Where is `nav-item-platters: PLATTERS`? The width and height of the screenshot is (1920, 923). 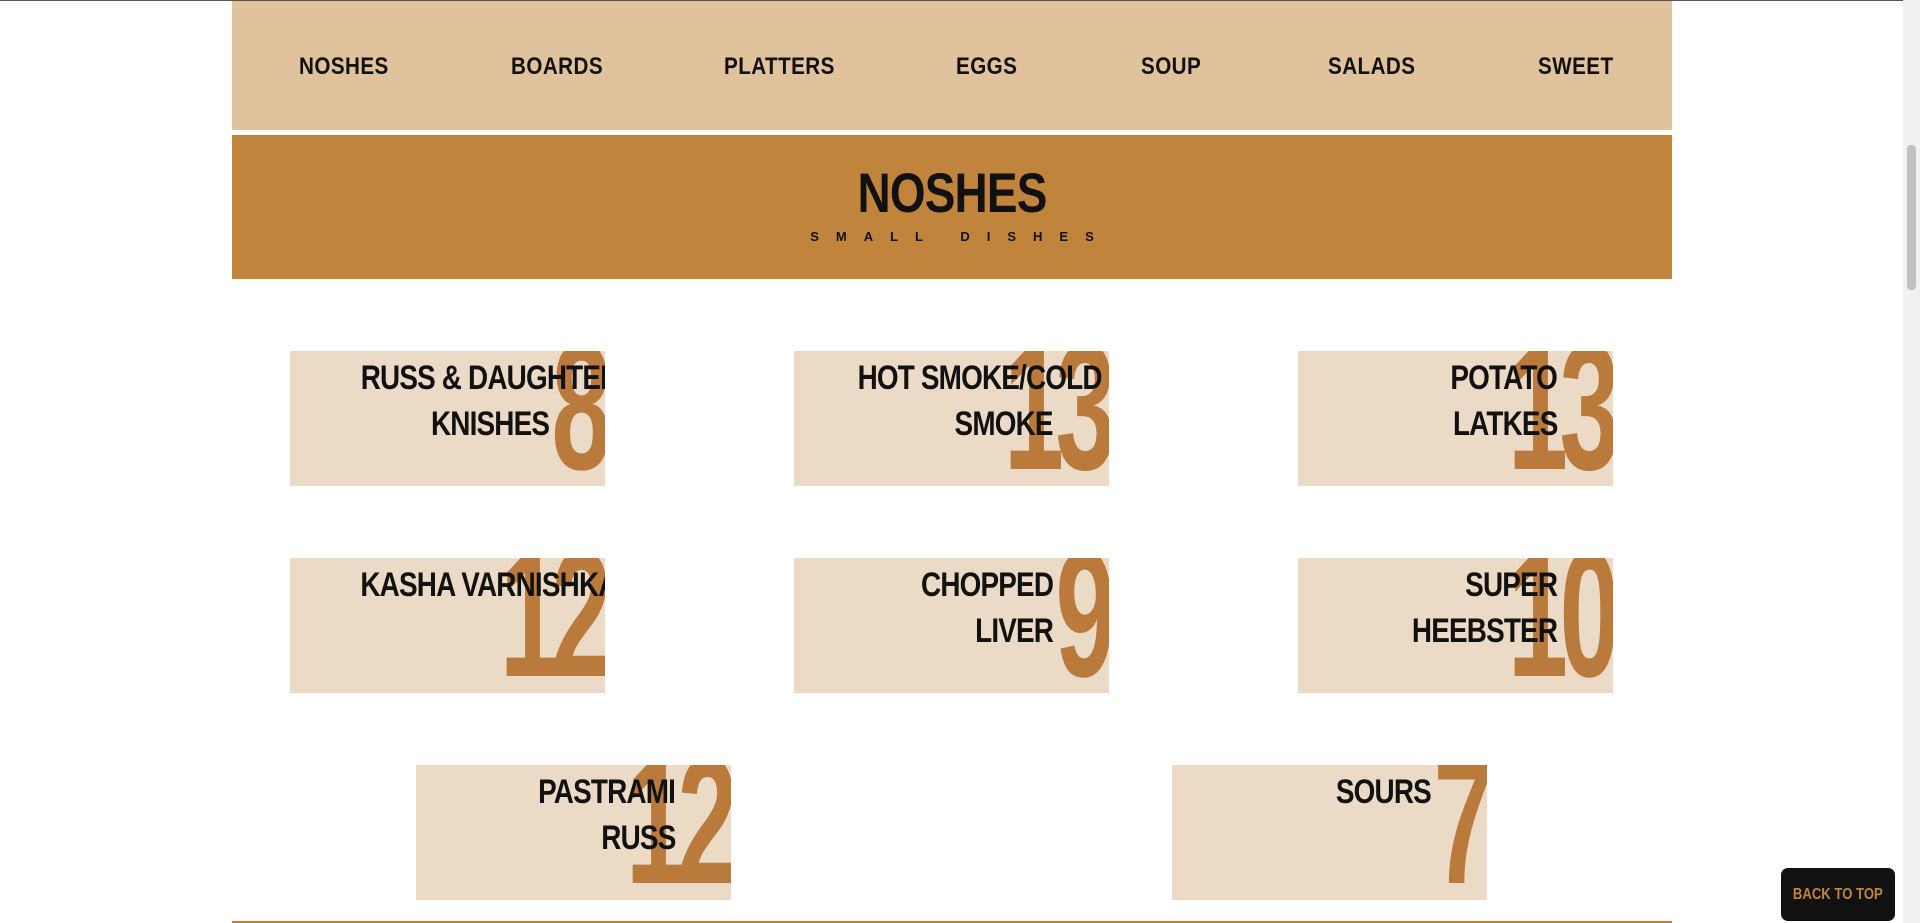
nav-item-platters: PLATTERS is located at coordinates (779, 67).